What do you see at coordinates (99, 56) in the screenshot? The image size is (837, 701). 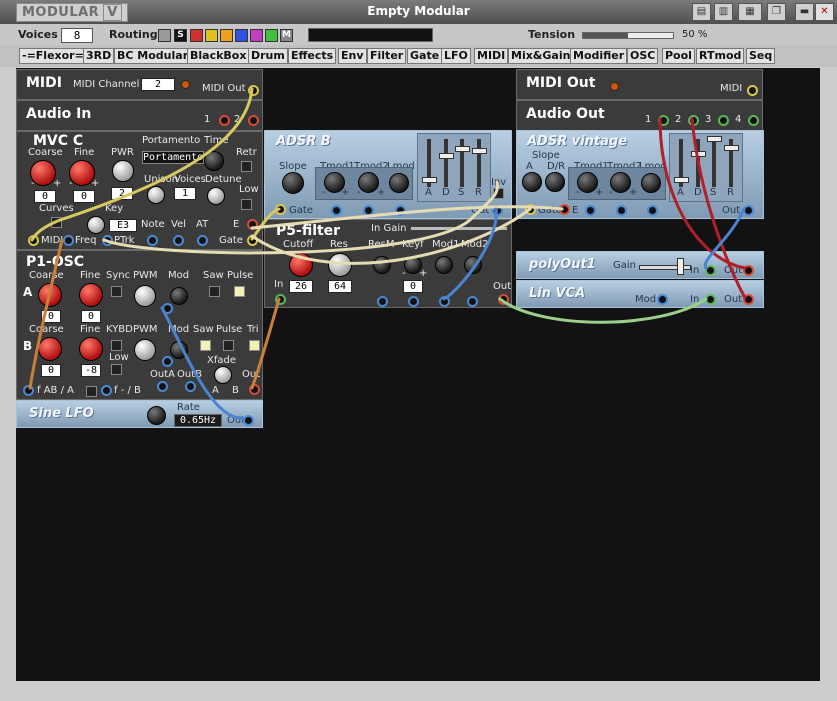 I see `category-button: 3RD` at bounding box center [99, 56].